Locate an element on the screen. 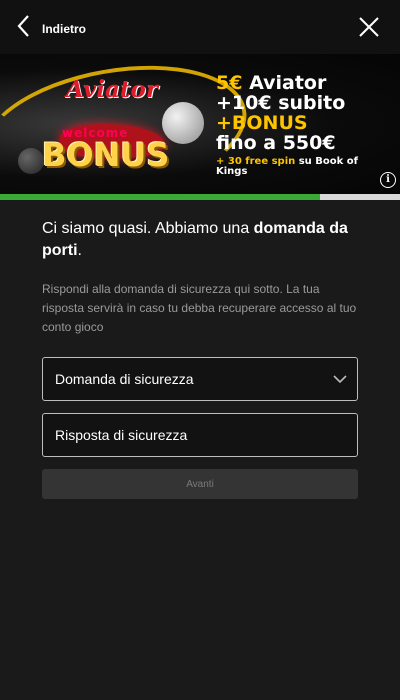 This screenshot has width=400, height=700. security-answer-label: Risposta di sicurezza is located at coordinates (121, 435).